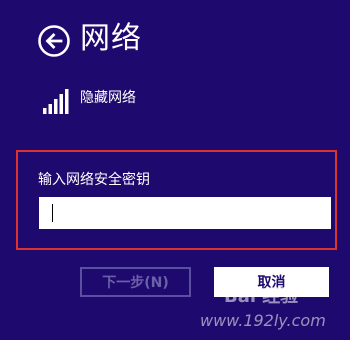  Describe the element at coordinates (111, 38) in the screenshot. I see `page-title: 网络` at that location.